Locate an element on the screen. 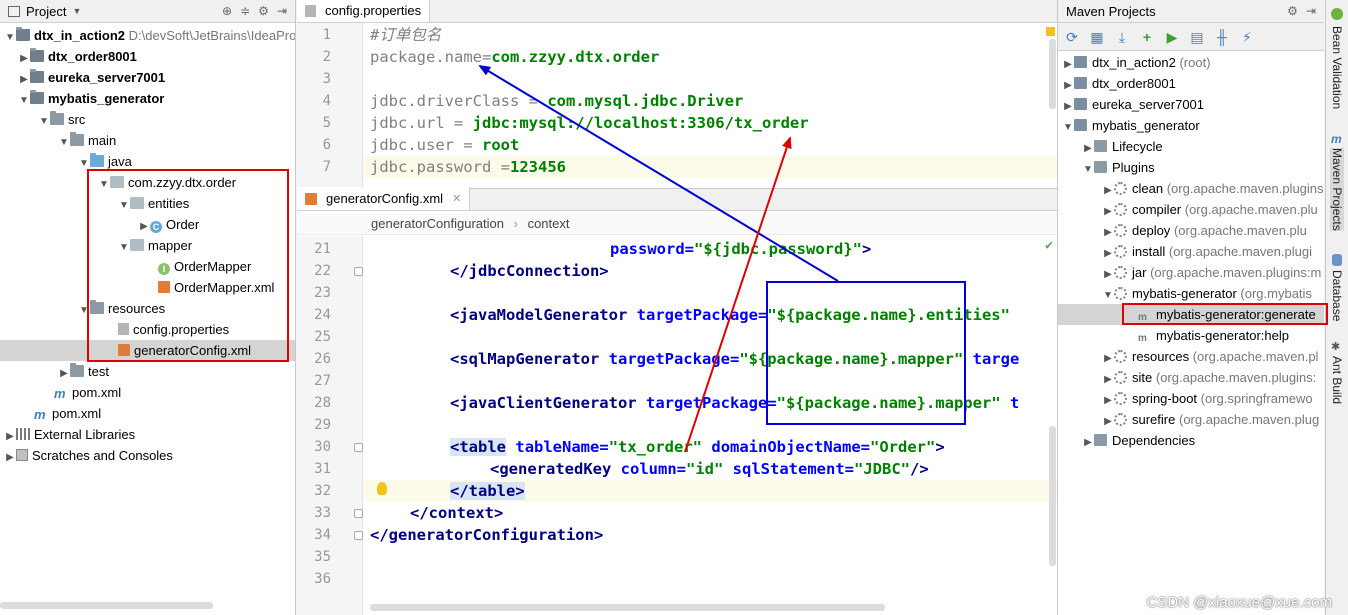  watermark: CSDN @xiaoxue@xue.com is located at coordinates (1239, 602).